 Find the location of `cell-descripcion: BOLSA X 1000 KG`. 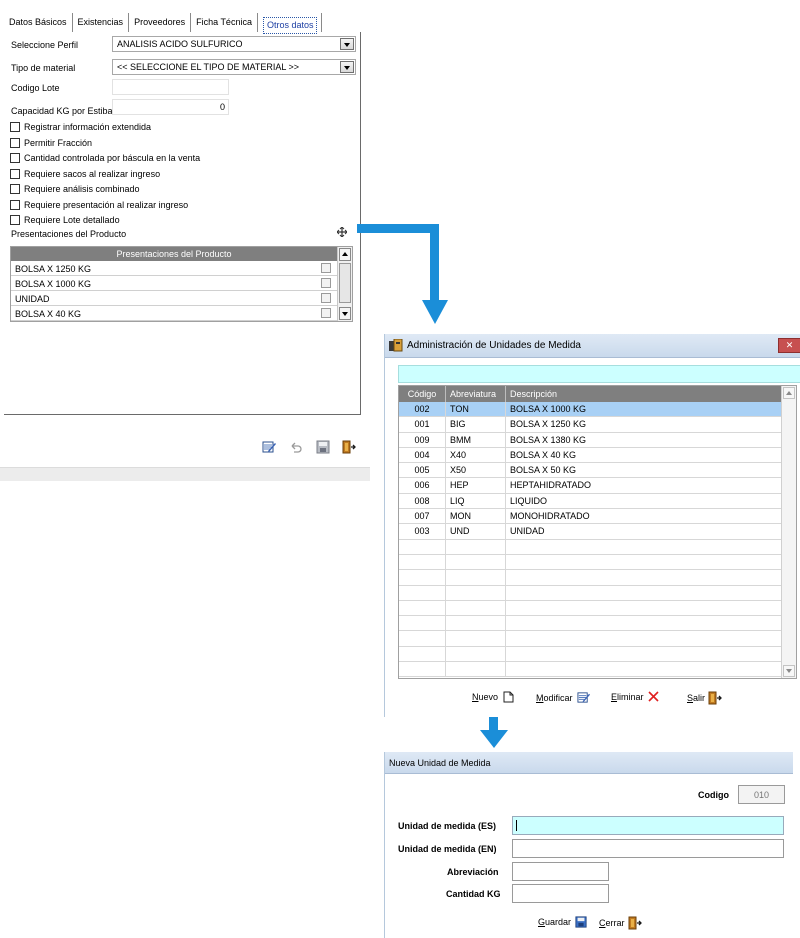

cell-descripcion: BOLSA X 1000 KG is located at coordinates (644, 409).